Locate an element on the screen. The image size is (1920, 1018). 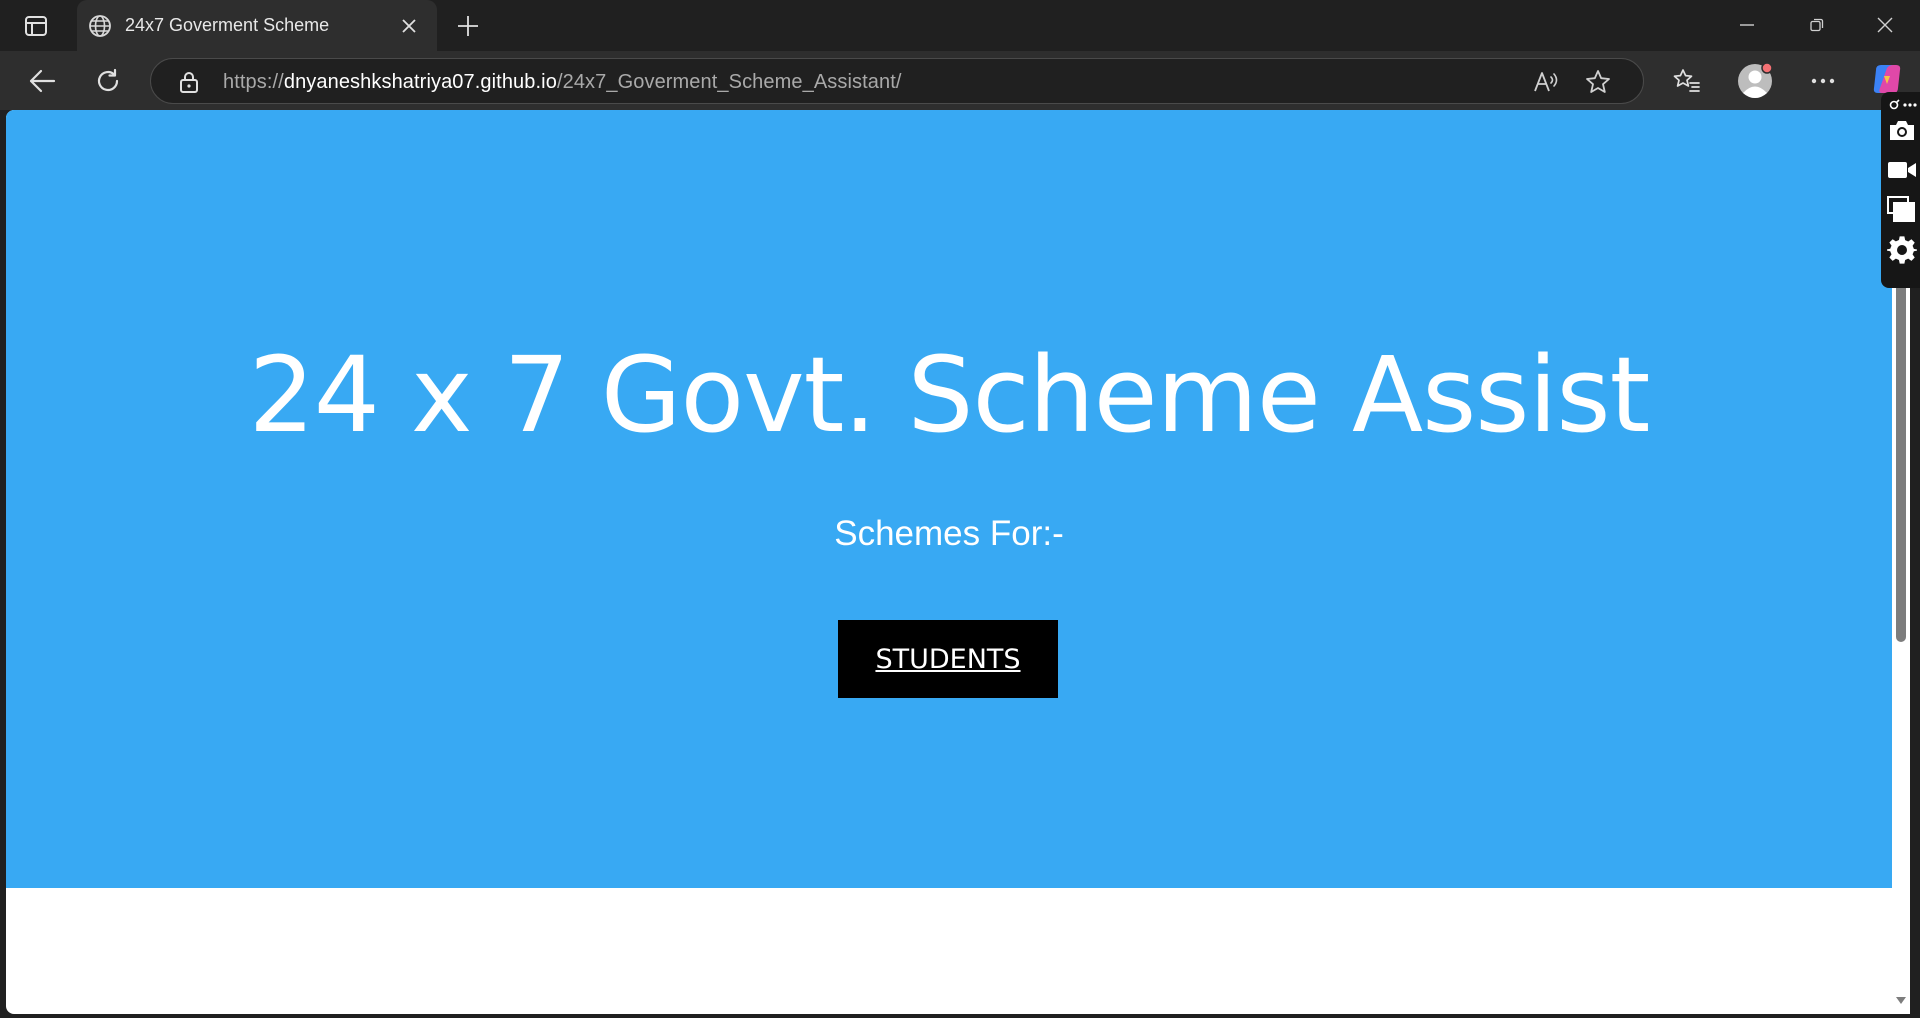
multi-window-button is located at coordinates (1902, 210).